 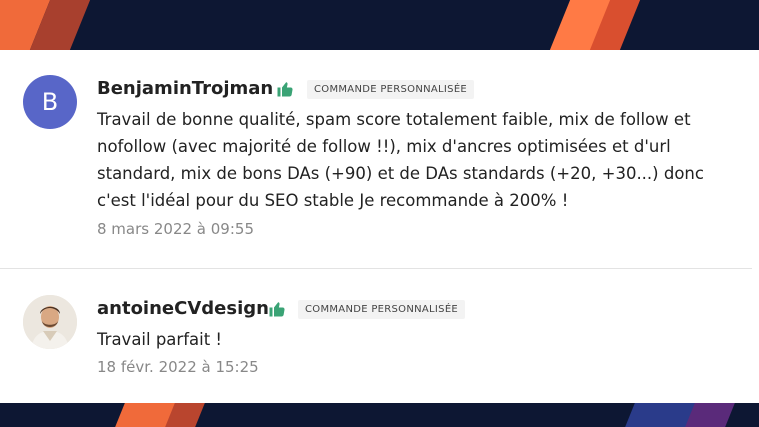 I want to click on avatar: B, so click(x=50, y=102).